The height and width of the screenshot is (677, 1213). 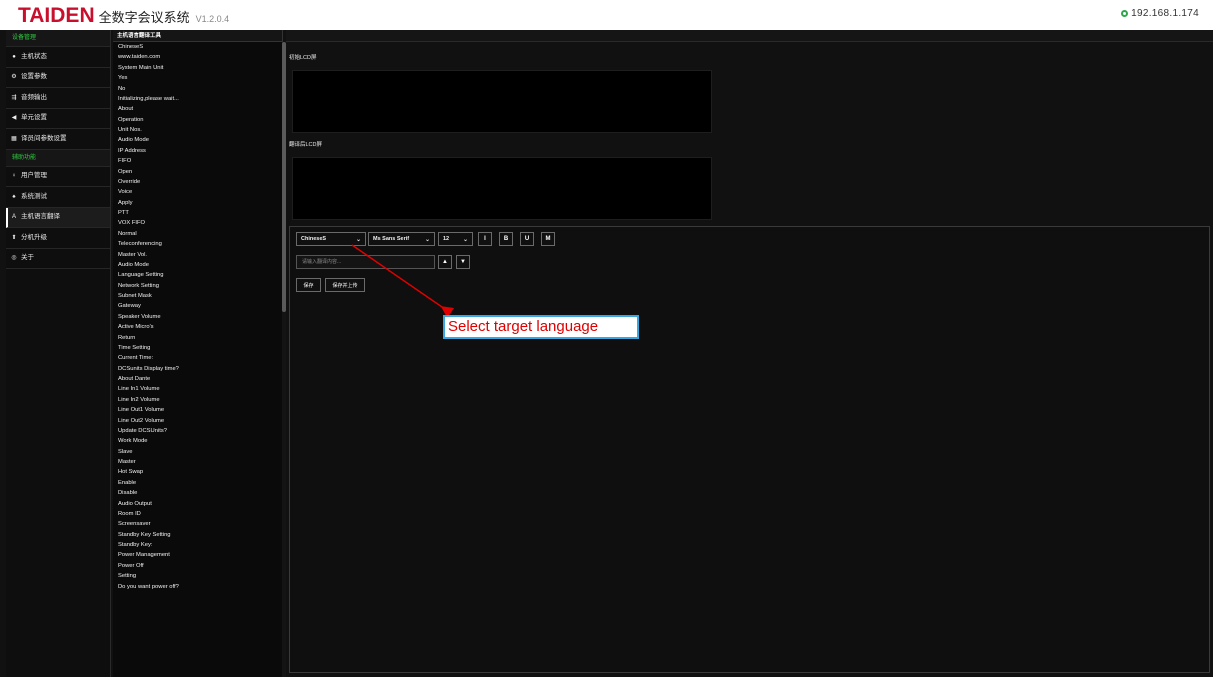 What do you see at coordinates (34, 77) in the screenshot?
I see `sidebar-item-label: 设置参数` at bounding box center [34, 77].